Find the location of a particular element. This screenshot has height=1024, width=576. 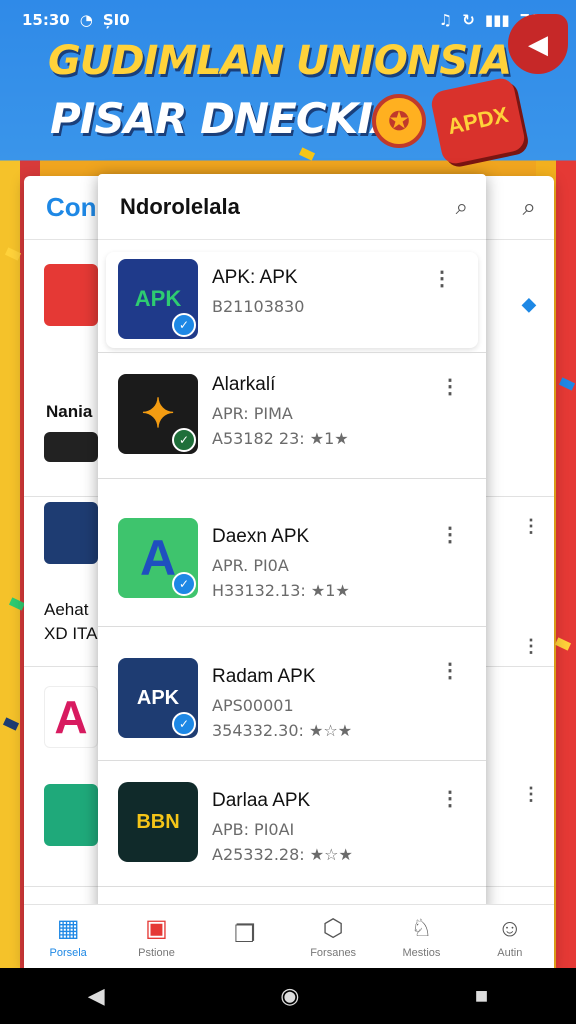

app-icon-glyph: BBN is located at coordinates (158, 821).